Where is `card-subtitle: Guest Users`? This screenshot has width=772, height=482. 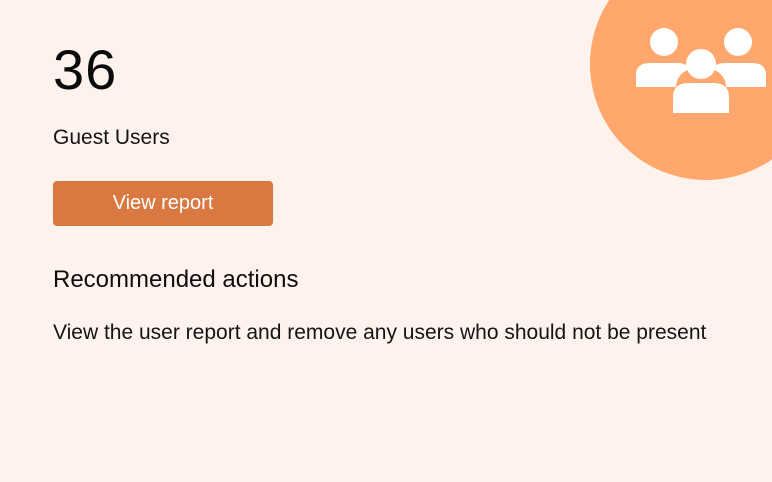 card-subtitle: Guest Users is located at coordinates (111, 137).